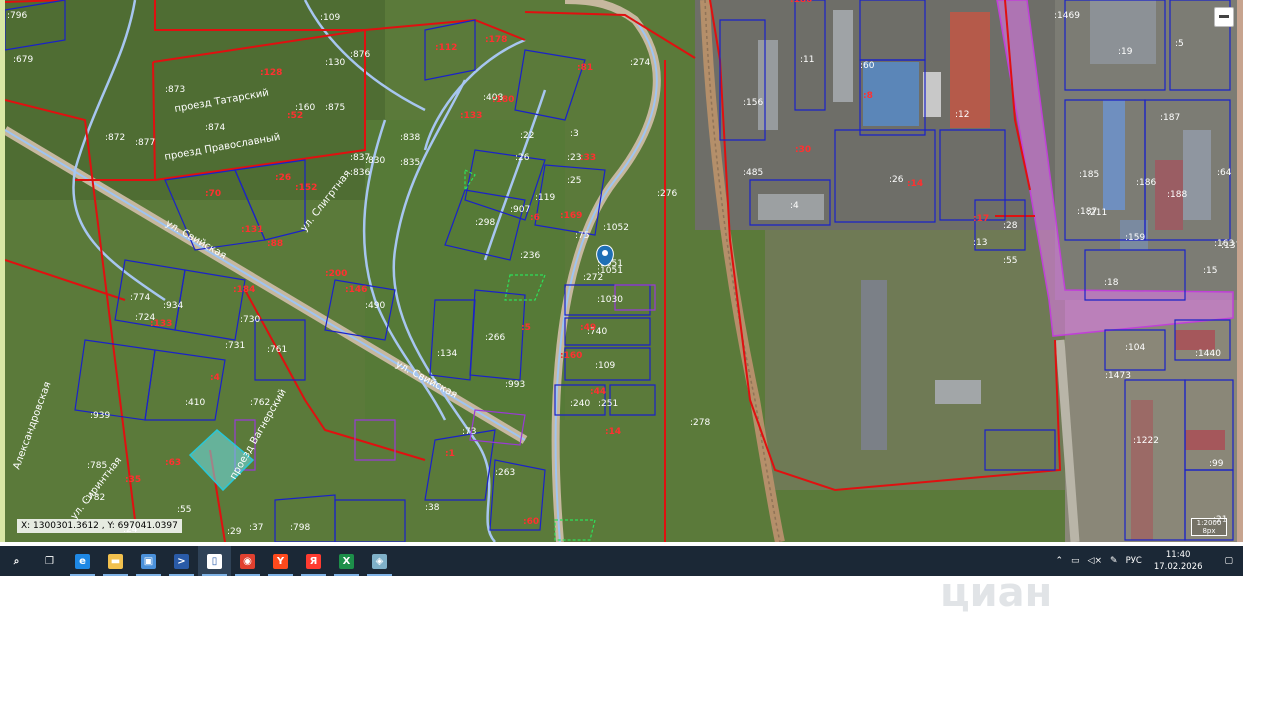 The height and width of the screenshot is (720, 1280). I want to click on parcel-label: :939, so click(100, 416).